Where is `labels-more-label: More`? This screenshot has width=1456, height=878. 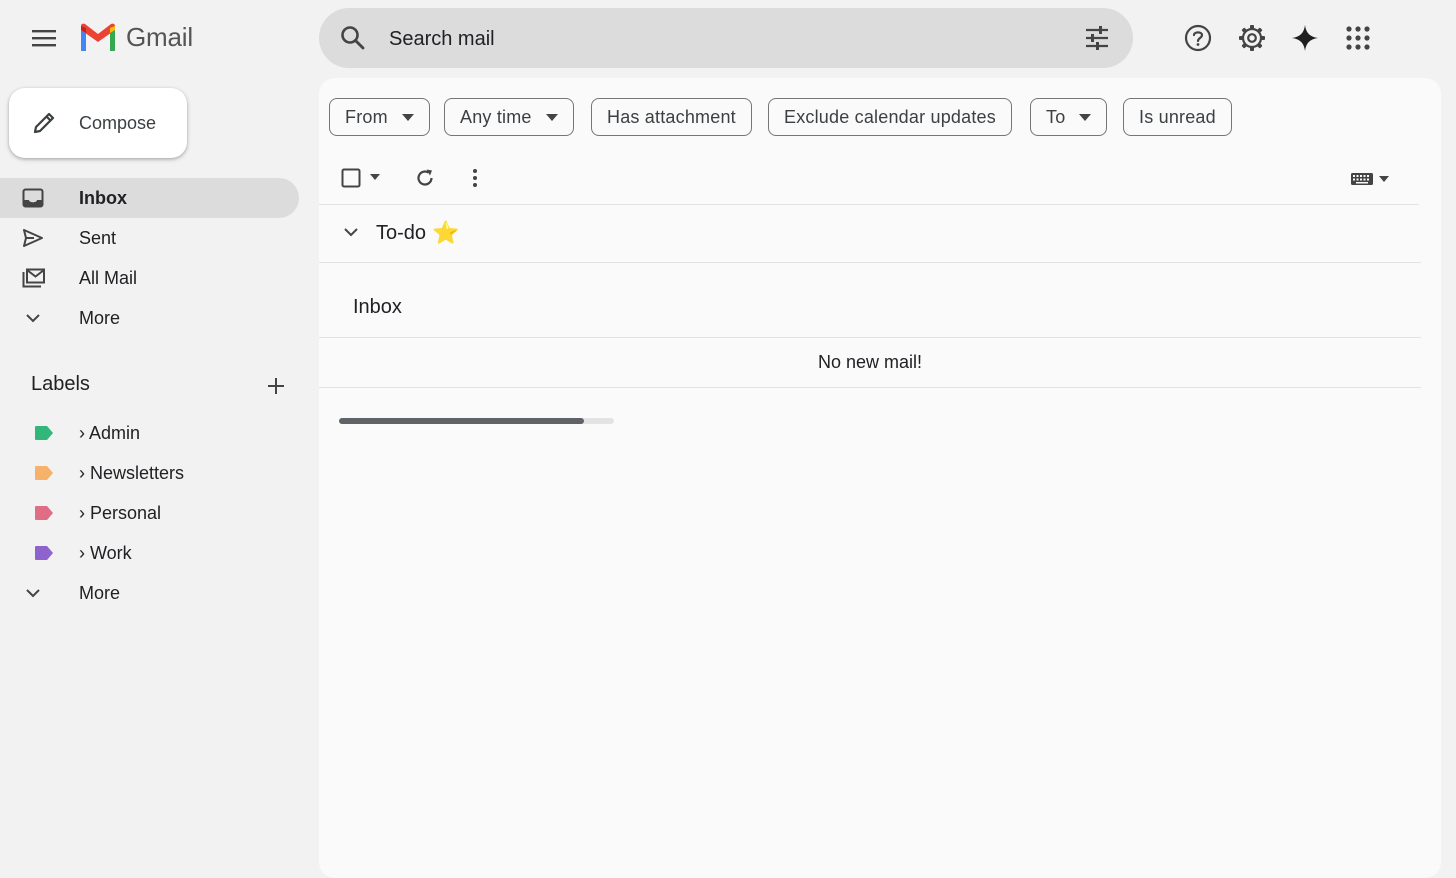
labels-more-label: More is located at coordinates (100, 592).